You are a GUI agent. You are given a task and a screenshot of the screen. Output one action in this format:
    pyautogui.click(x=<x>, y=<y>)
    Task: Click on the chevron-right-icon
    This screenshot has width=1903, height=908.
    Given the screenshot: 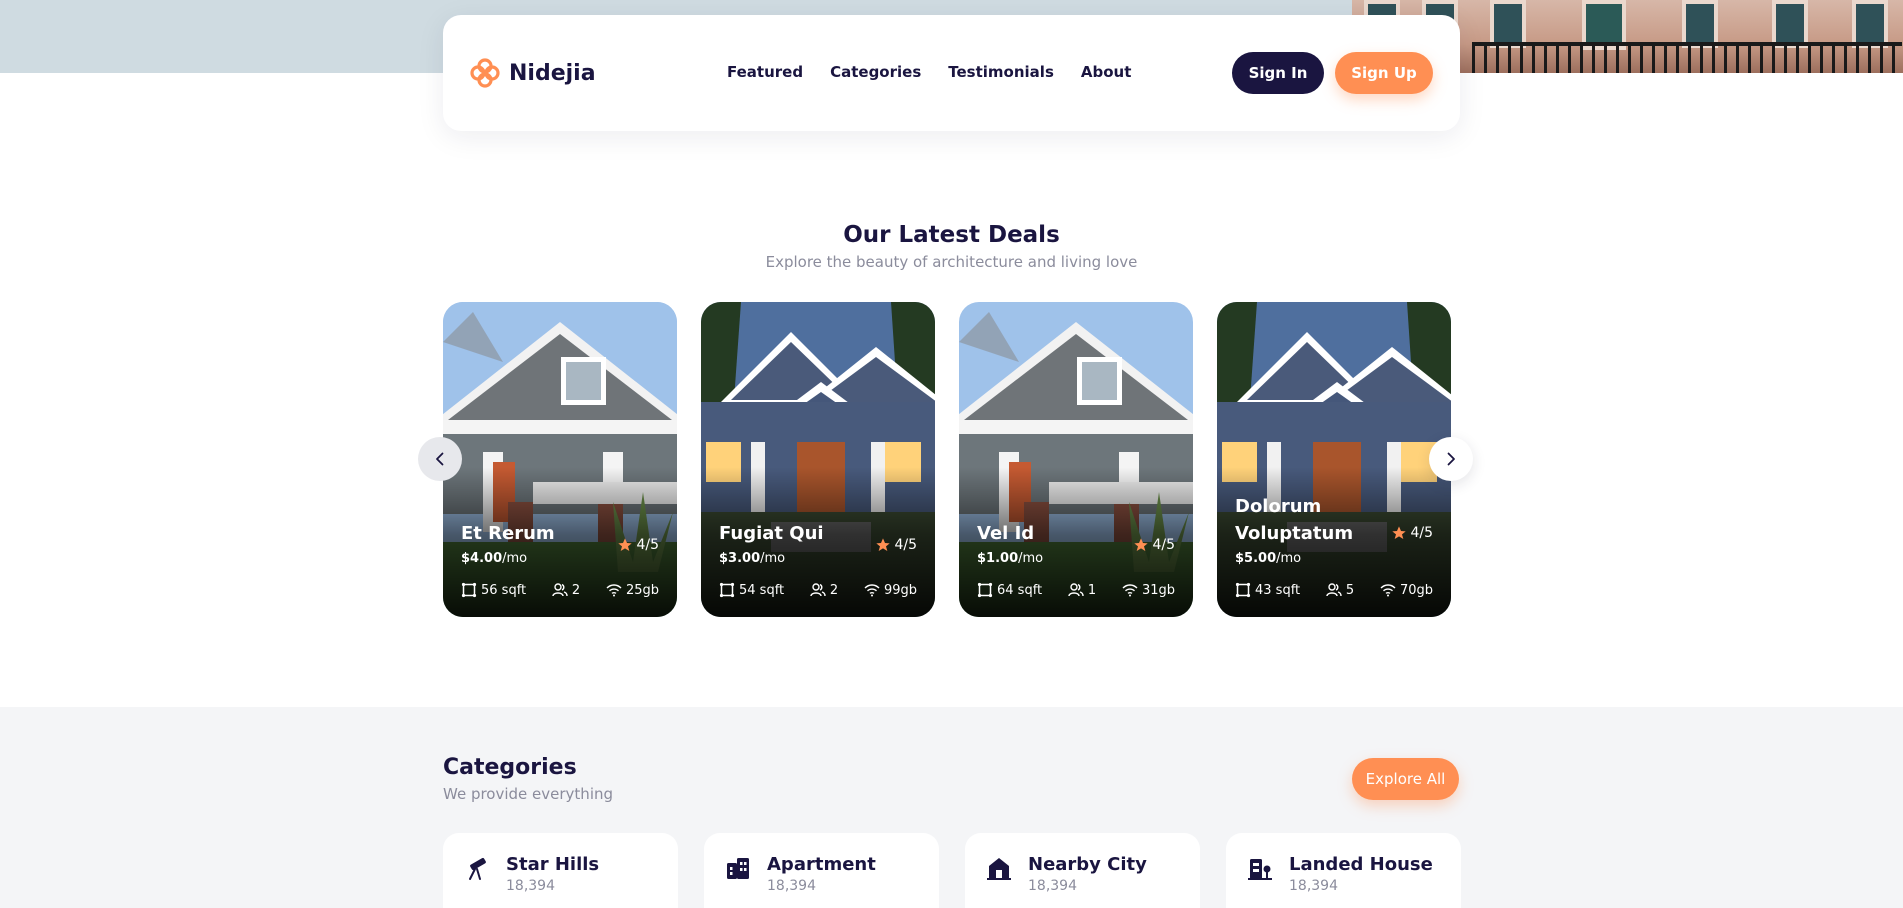 What is the action you would take?
    pyautogui.click(x=1451, y=459)
    